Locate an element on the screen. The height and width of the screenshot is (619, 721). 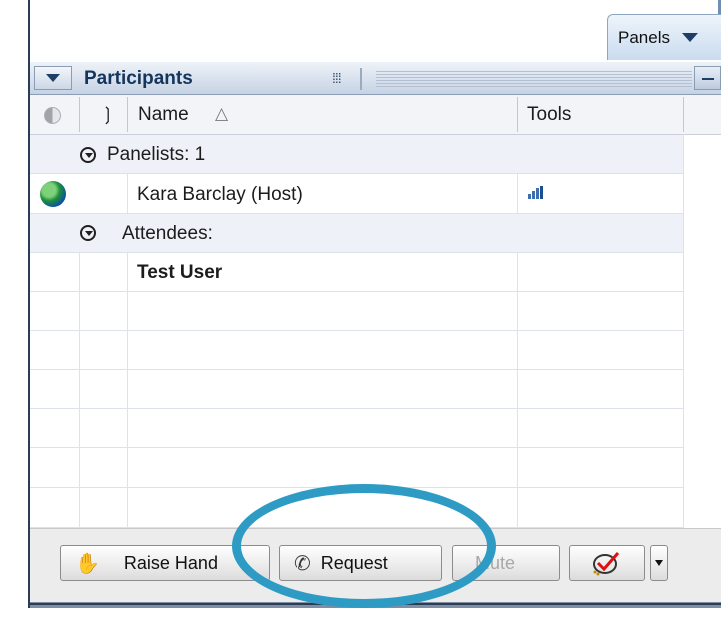
feedback-button is located at coordinates (607, 563).